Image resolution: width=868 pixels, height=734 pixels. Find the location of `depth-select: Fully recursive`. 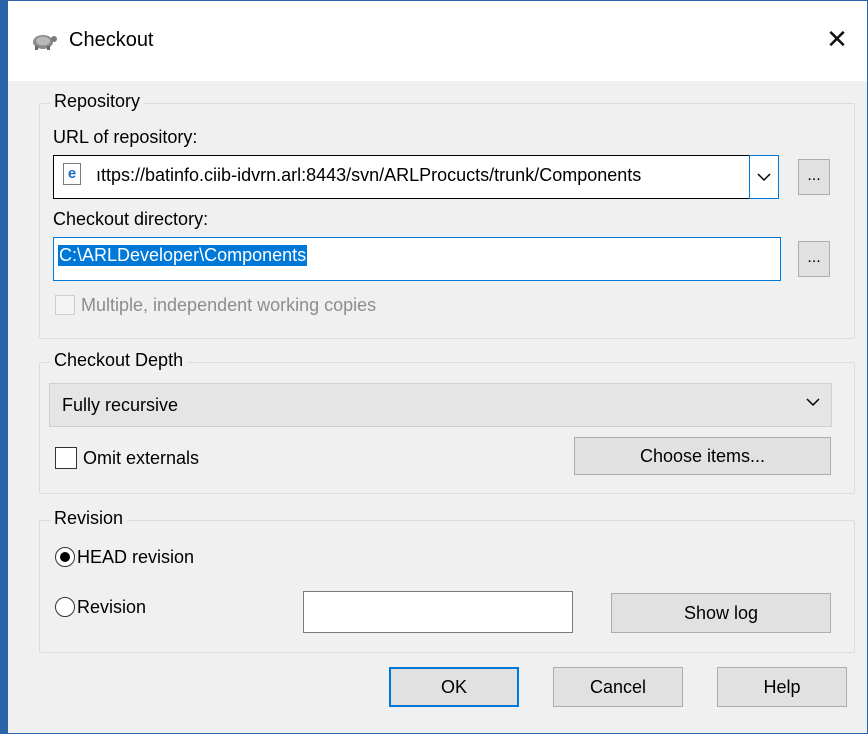

depth-select: Fully recursive is located at coordinates (440, 405).